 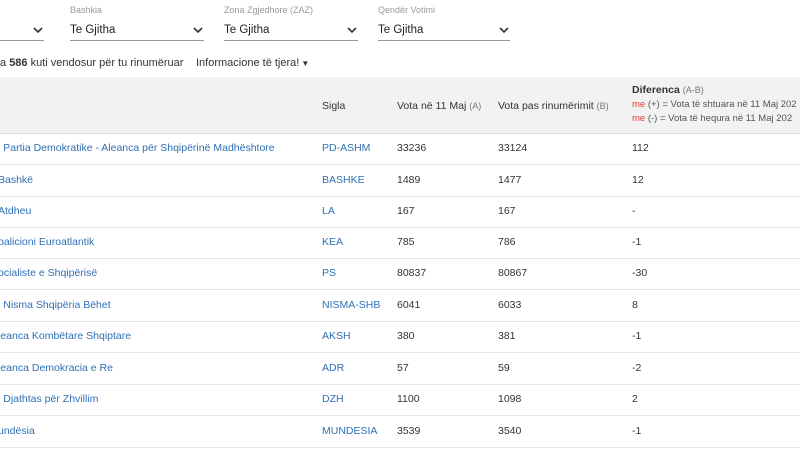 What do you see at coordinates (412, 148) in the screenshot?
I see `votes-11-maj: 33236` at bounding box center [412, 148].